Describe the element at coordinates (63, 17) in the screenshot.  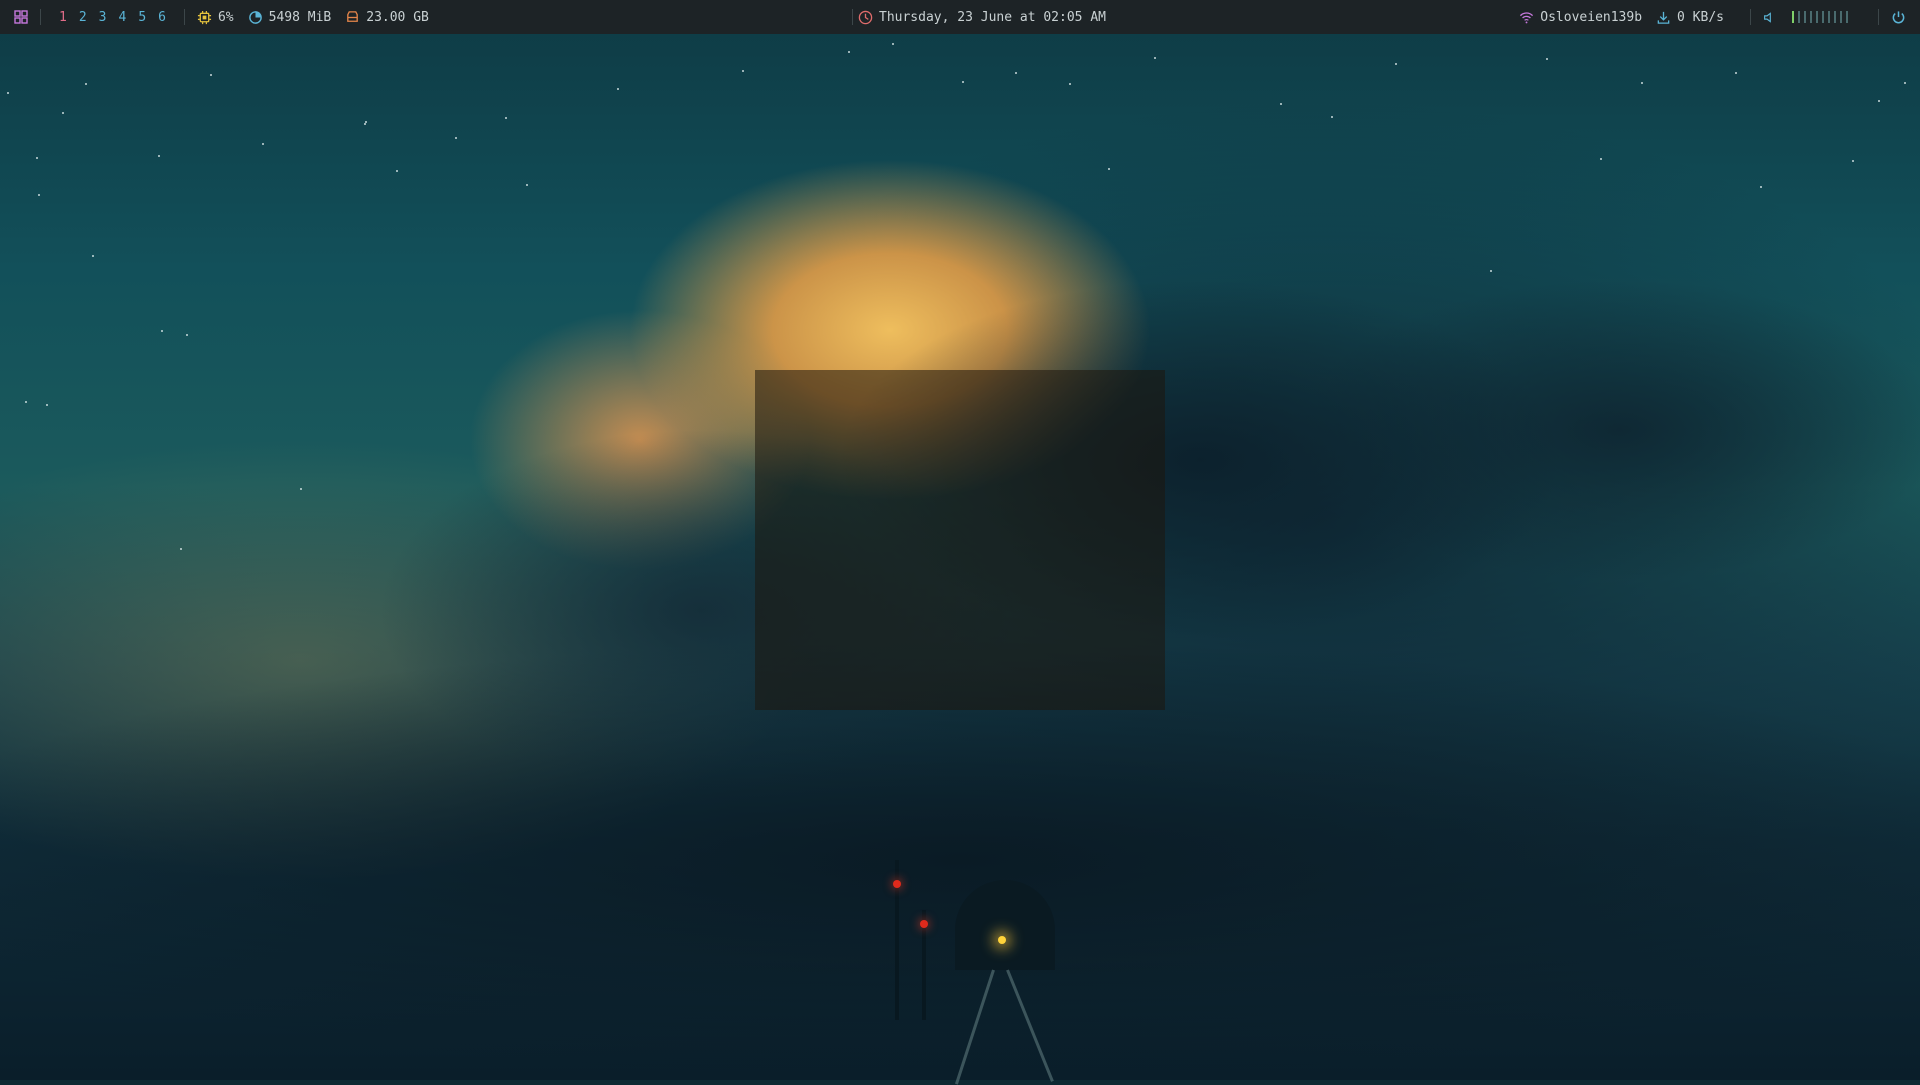
I see `workspace-1: 1` at that location.